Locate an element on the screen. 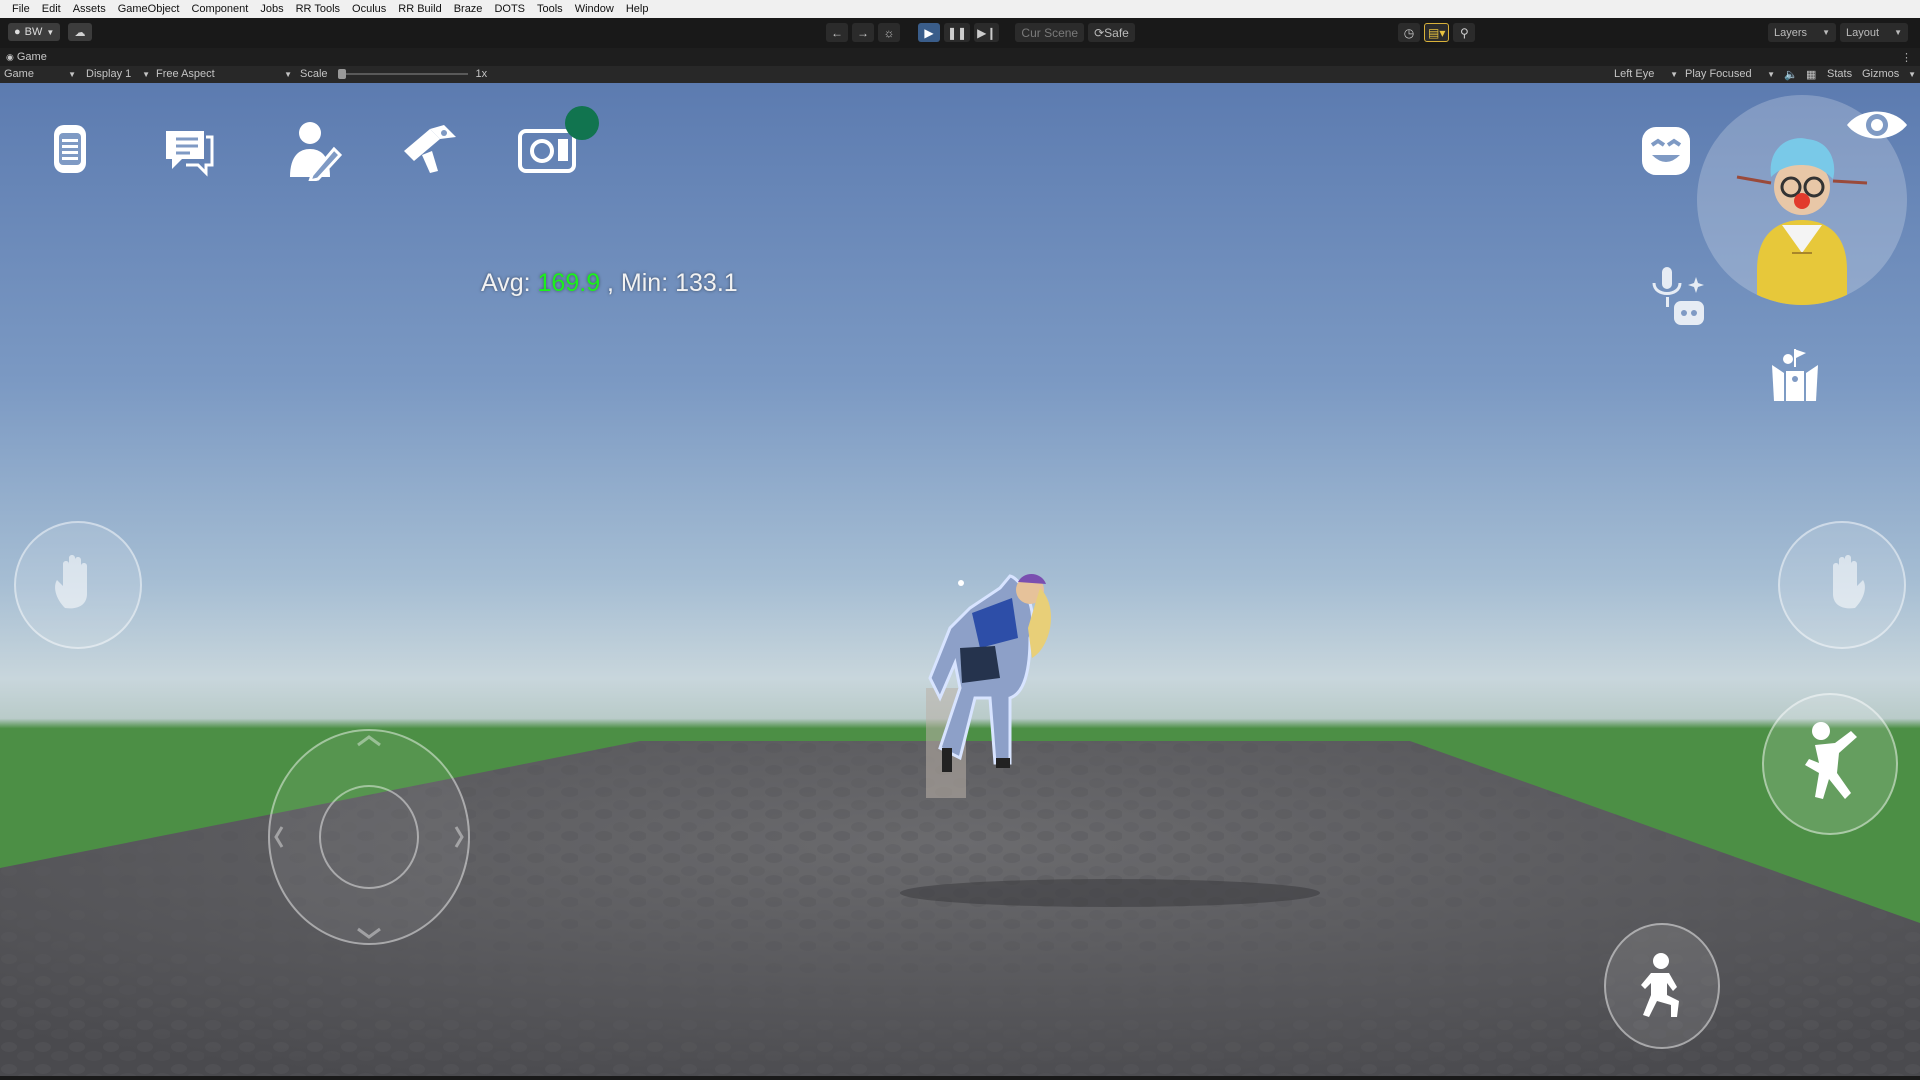 This screenshot has width=1920, height=1080. arrow-left-icon: ← is located at coordinates (837, 32).